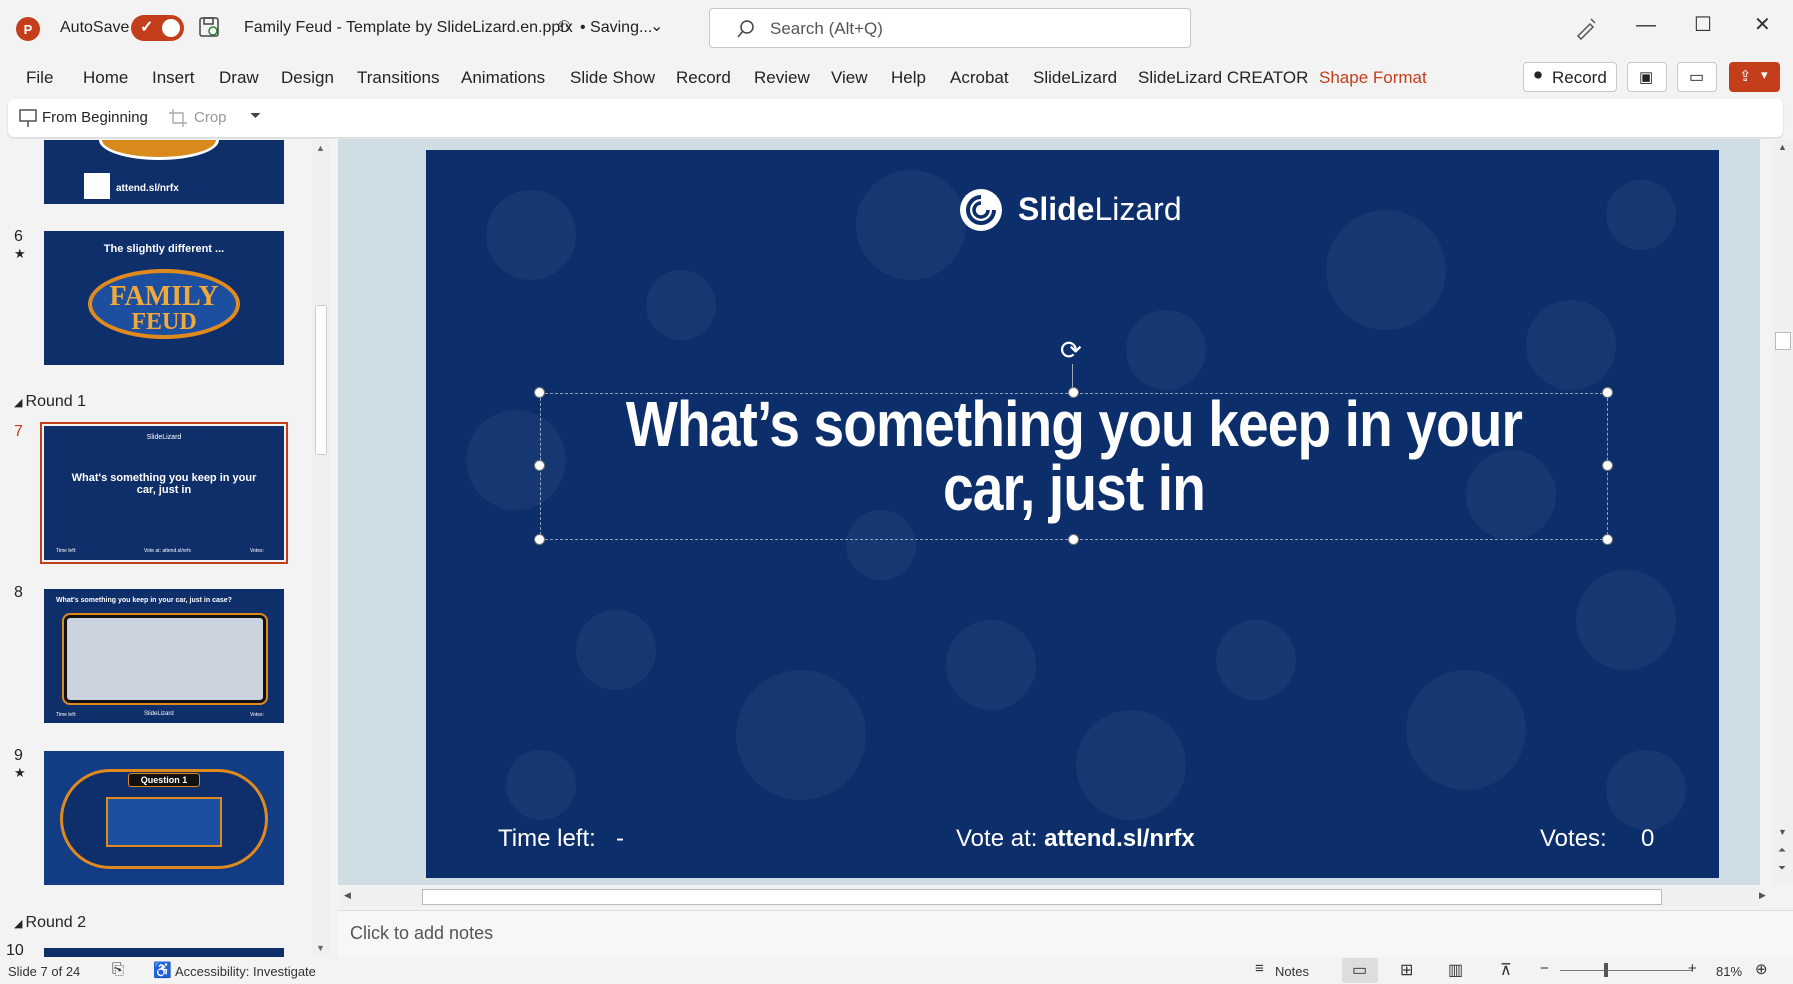 This screenshot has width=1793, height=984. Describe the element at coordinates (1223, 78) in the screenshot. I see `menu-slidelizard-creator: SlideLizard CREATOR` at that location.